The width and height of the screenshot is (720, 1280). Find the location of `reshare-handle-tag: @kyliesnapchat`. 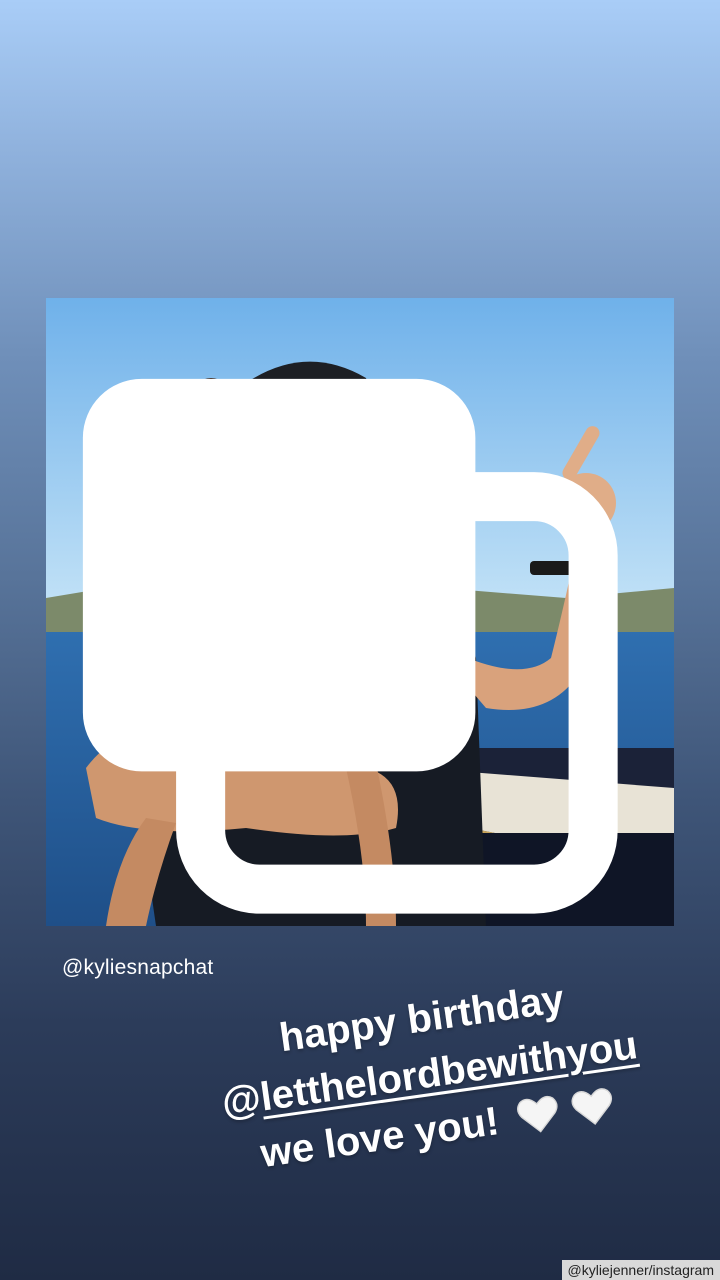

reshare-handle-tag: @kyliesnapchat is located at coordinates (137, 968).